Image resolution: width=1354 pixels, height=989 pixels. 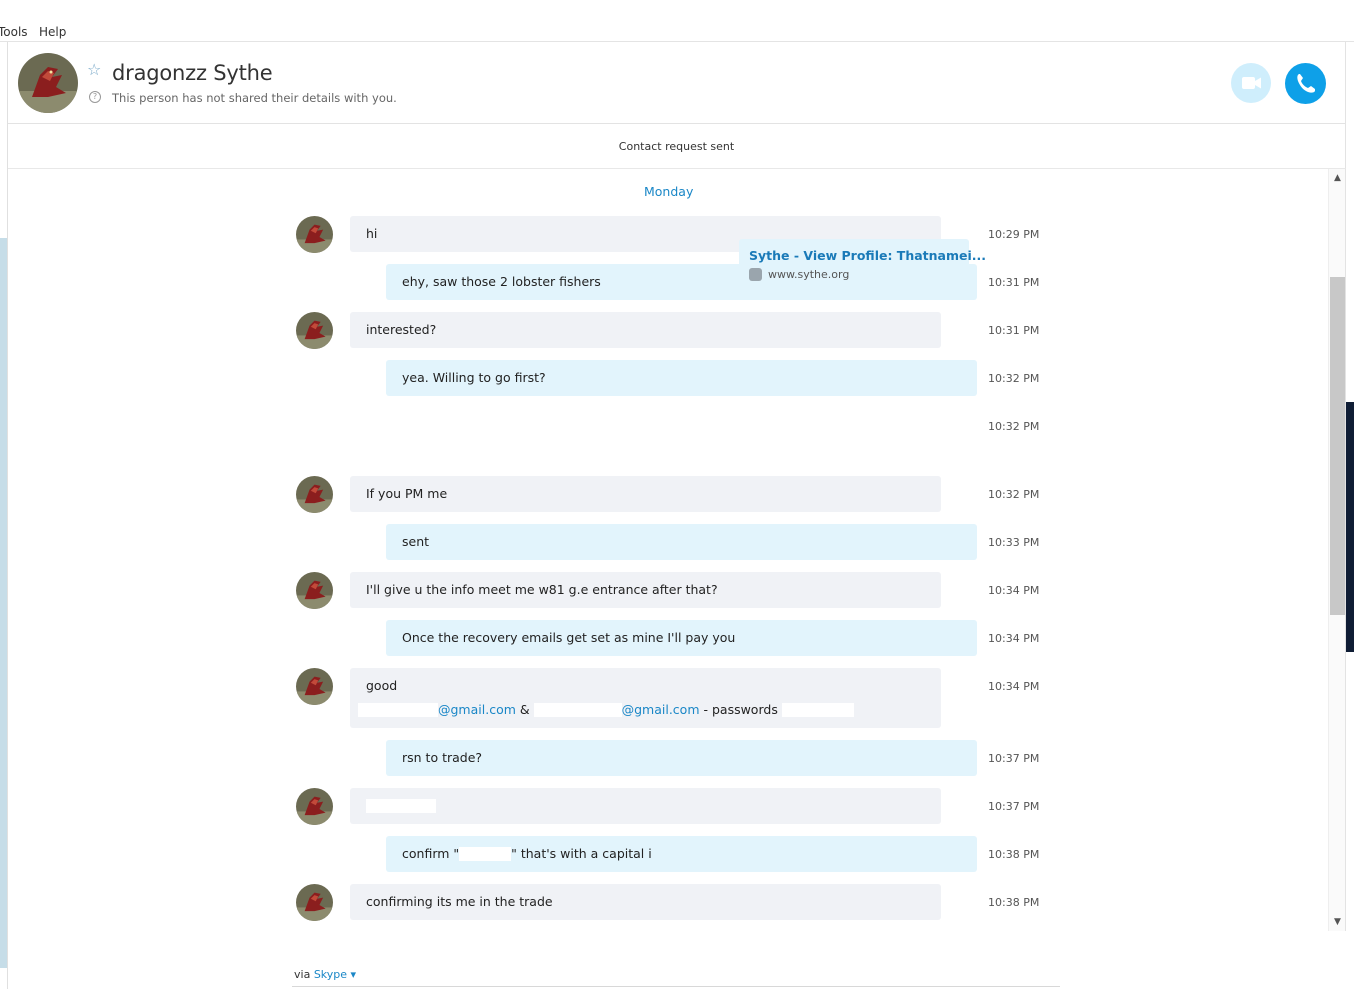 I want to click on outgoing-message: sent, so click(x=681, y=542).